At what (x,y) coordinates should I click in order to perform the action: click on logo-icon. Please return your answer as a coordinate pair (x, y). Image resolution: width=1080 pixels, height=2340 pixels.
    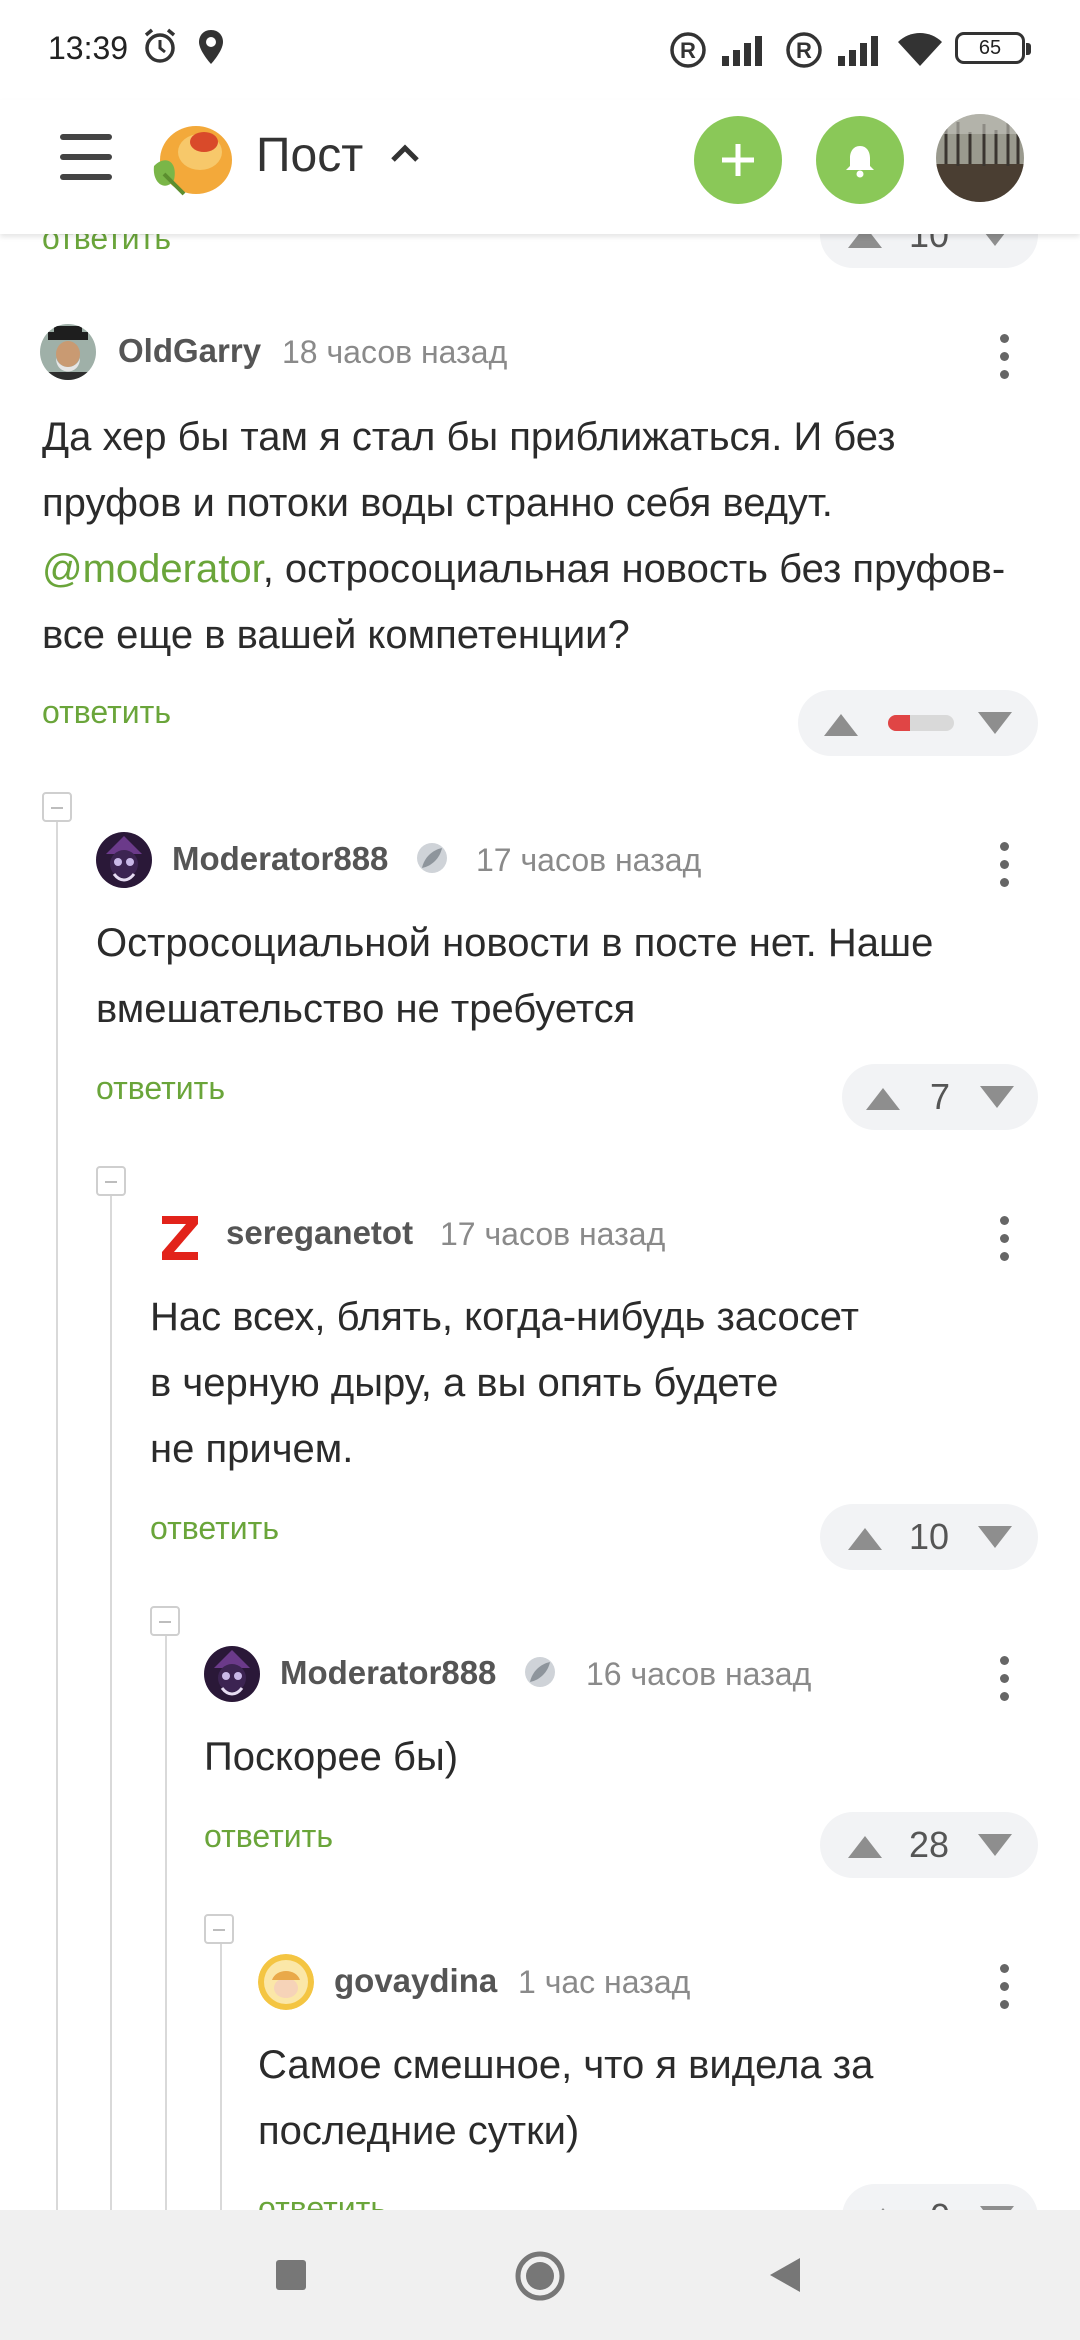
    Looking at the image, I should click on (190, 160).